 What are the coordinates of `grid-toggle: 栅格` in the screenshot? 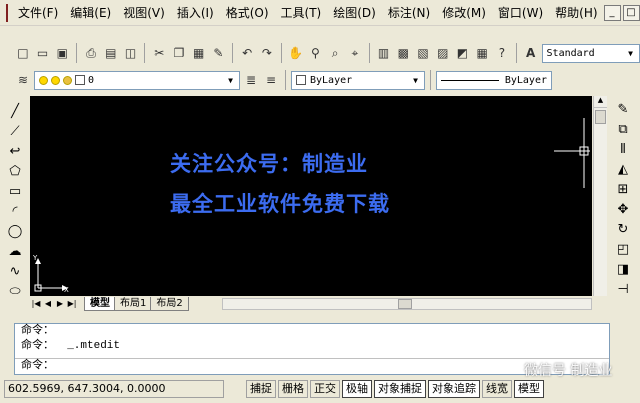 It's located at (293, 389).